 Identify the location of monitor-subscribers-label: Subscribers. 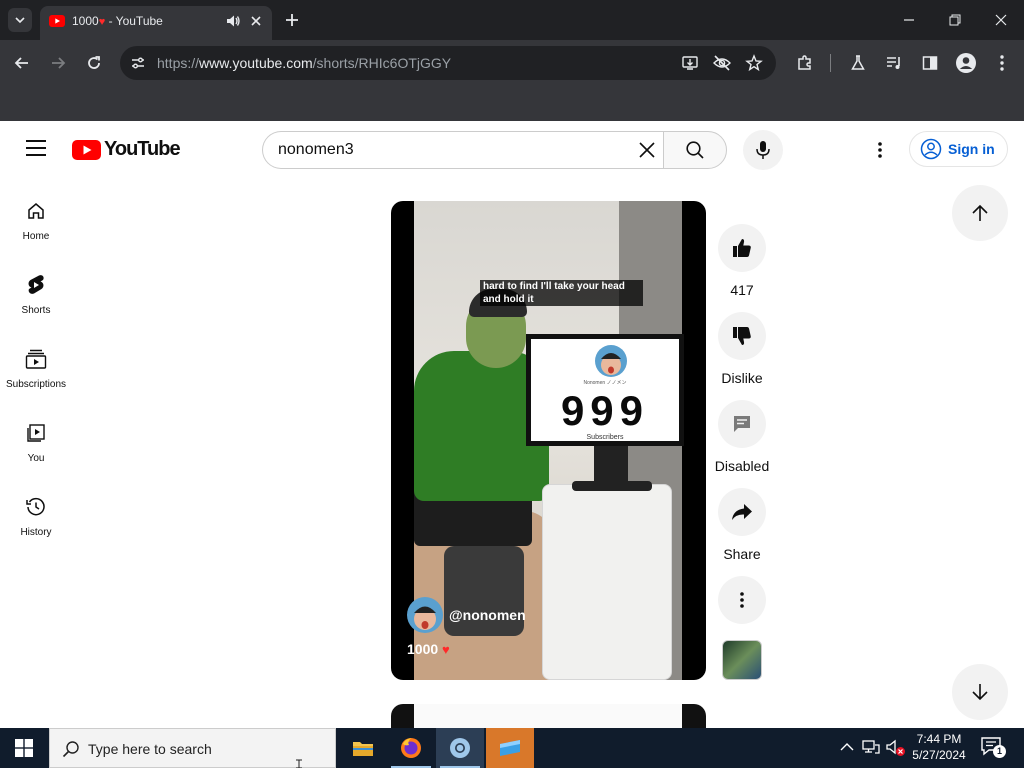
(605, 437).